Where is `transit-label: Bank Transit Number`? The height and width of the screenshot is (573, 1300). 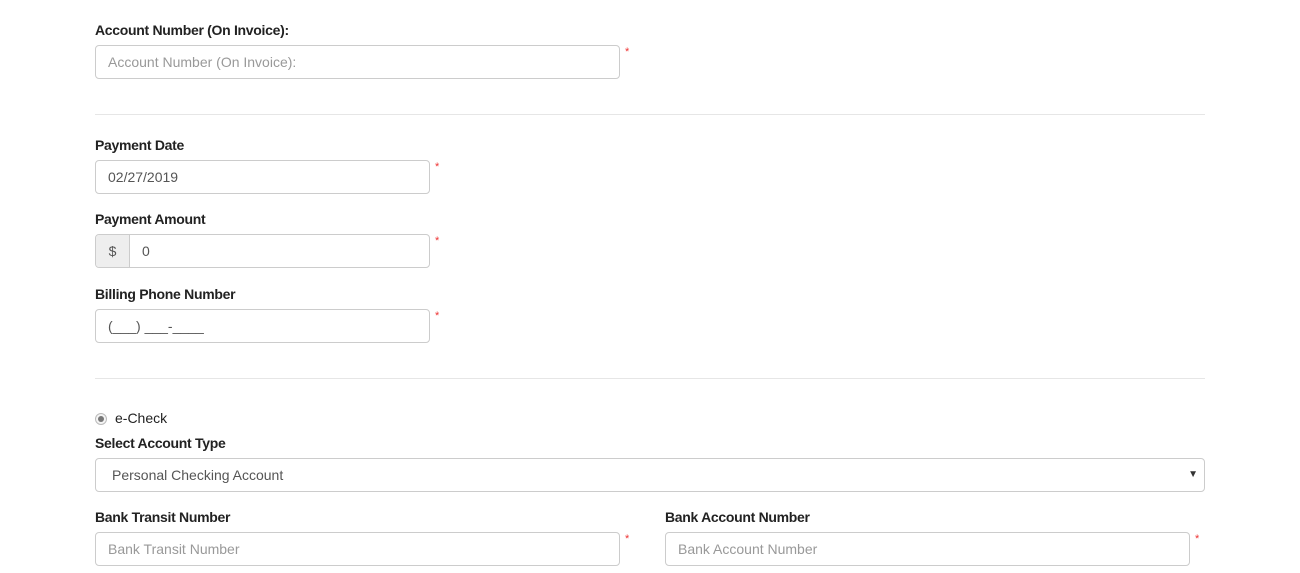
transit-label: Bank Transit Number is located at coordinates (163, 517).